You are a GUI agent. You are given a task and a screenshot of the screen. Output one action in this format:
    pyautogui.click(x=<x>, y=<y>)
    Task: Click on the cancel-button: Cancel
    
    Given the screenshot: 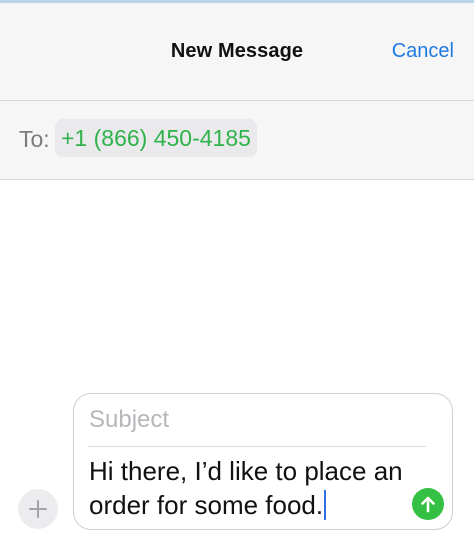 What is the action you would take?
    pyautogui.click(x=423, y=51)
    